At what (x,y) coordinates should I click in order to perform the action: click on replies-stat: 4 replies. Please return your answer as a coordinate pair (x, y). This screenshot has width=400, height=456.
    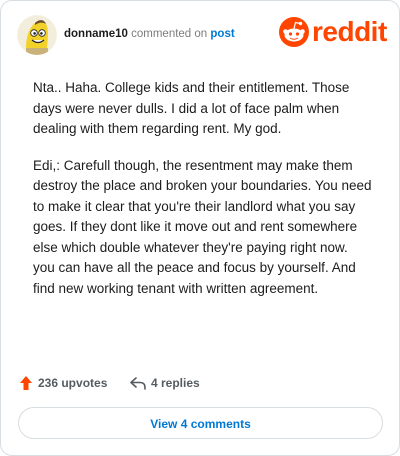
    Looking at the image, I should click on (174, 383).